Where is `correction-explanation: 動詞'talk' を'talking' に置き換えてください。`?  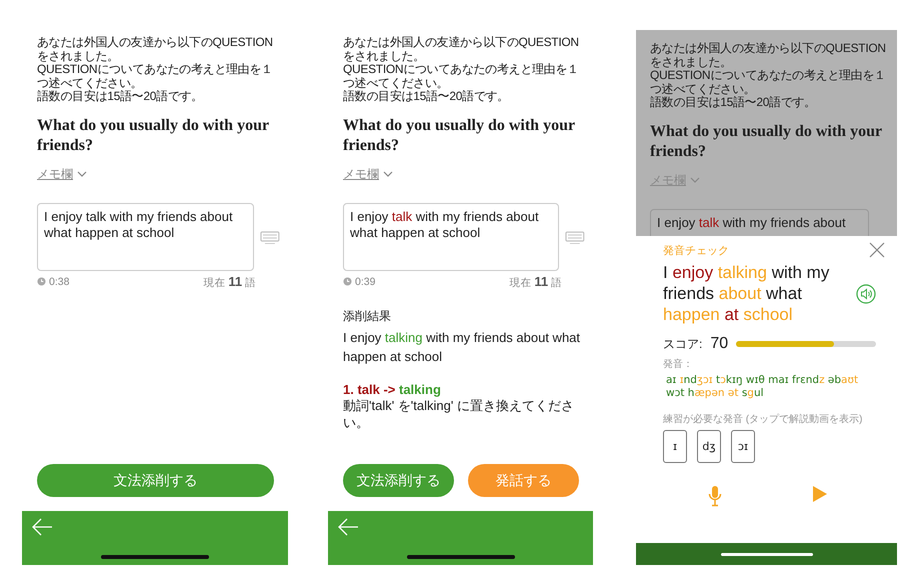 correction-explanation: 動詞'talk' を'talking' に置き換えてください。 is located at coordinates (459, 413).